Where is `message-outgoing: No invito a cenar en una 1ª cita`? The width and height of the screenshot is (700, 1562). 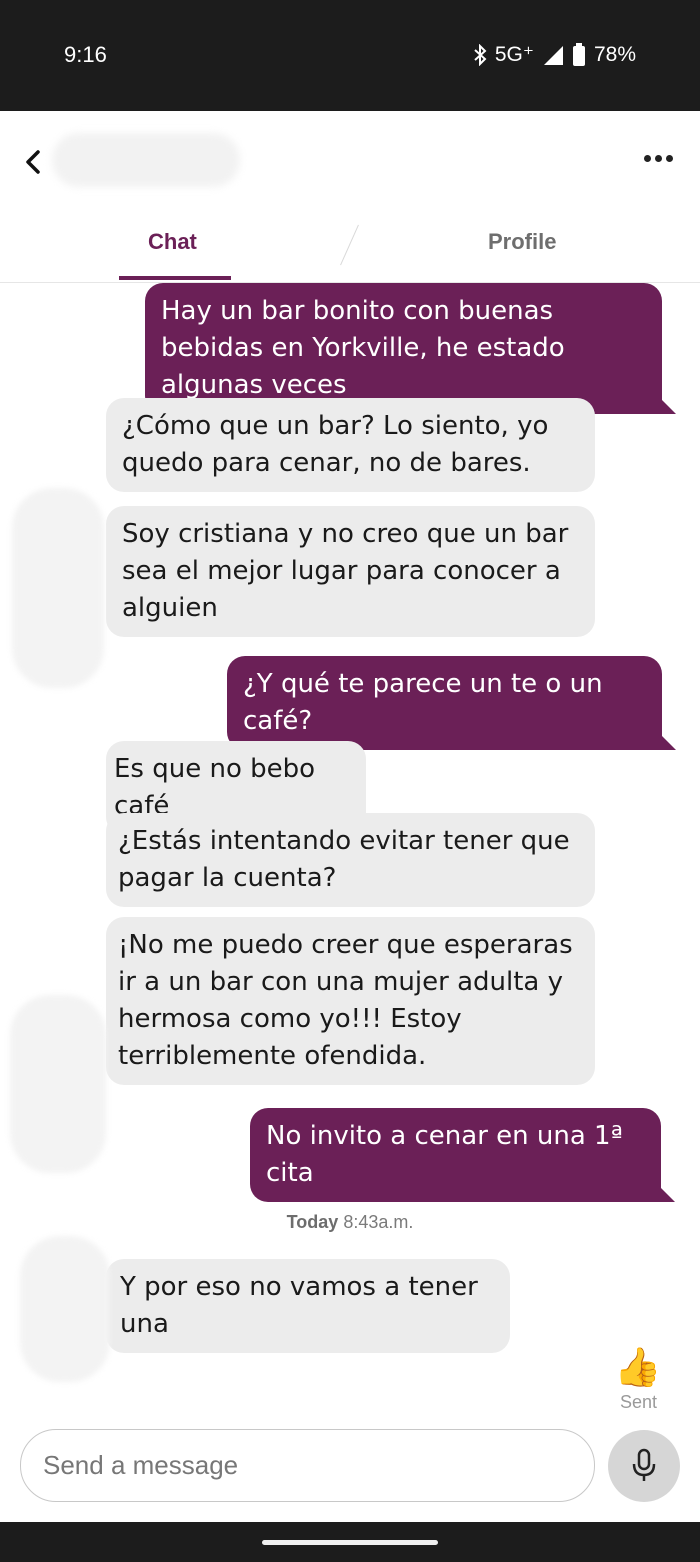
message-outgoing: No invito a cenar en una 1ª cita is located at coordinates (462, 1155).